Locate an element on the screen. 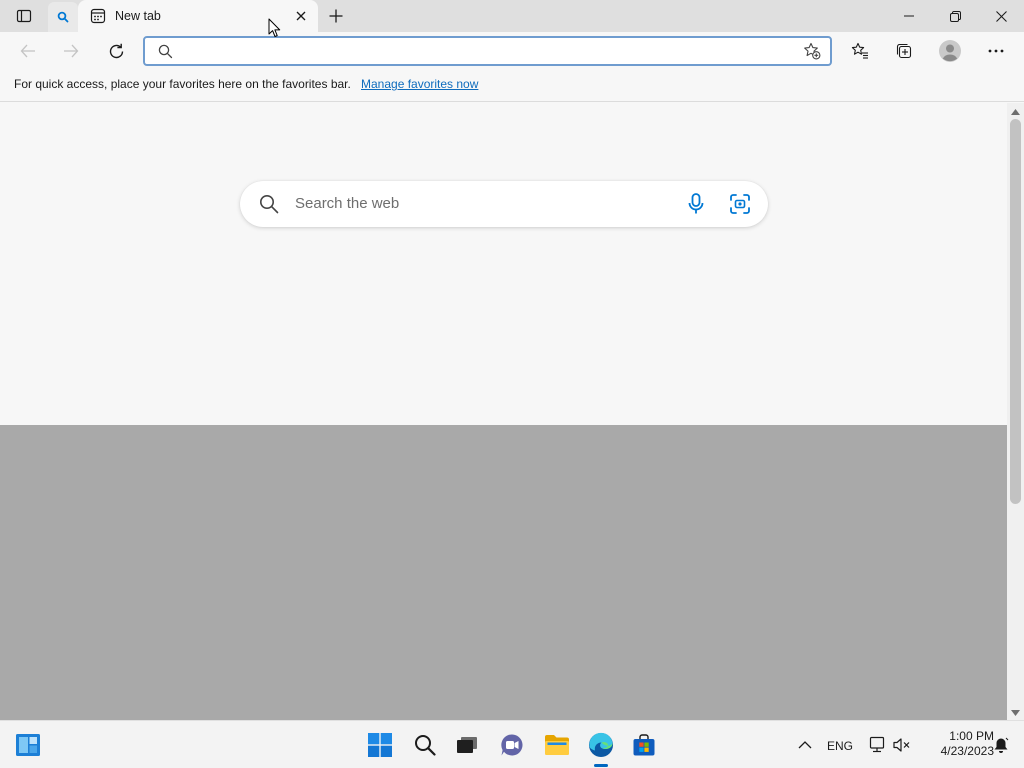  tab-new-tab: New tab is located at coordinates (198, 16).